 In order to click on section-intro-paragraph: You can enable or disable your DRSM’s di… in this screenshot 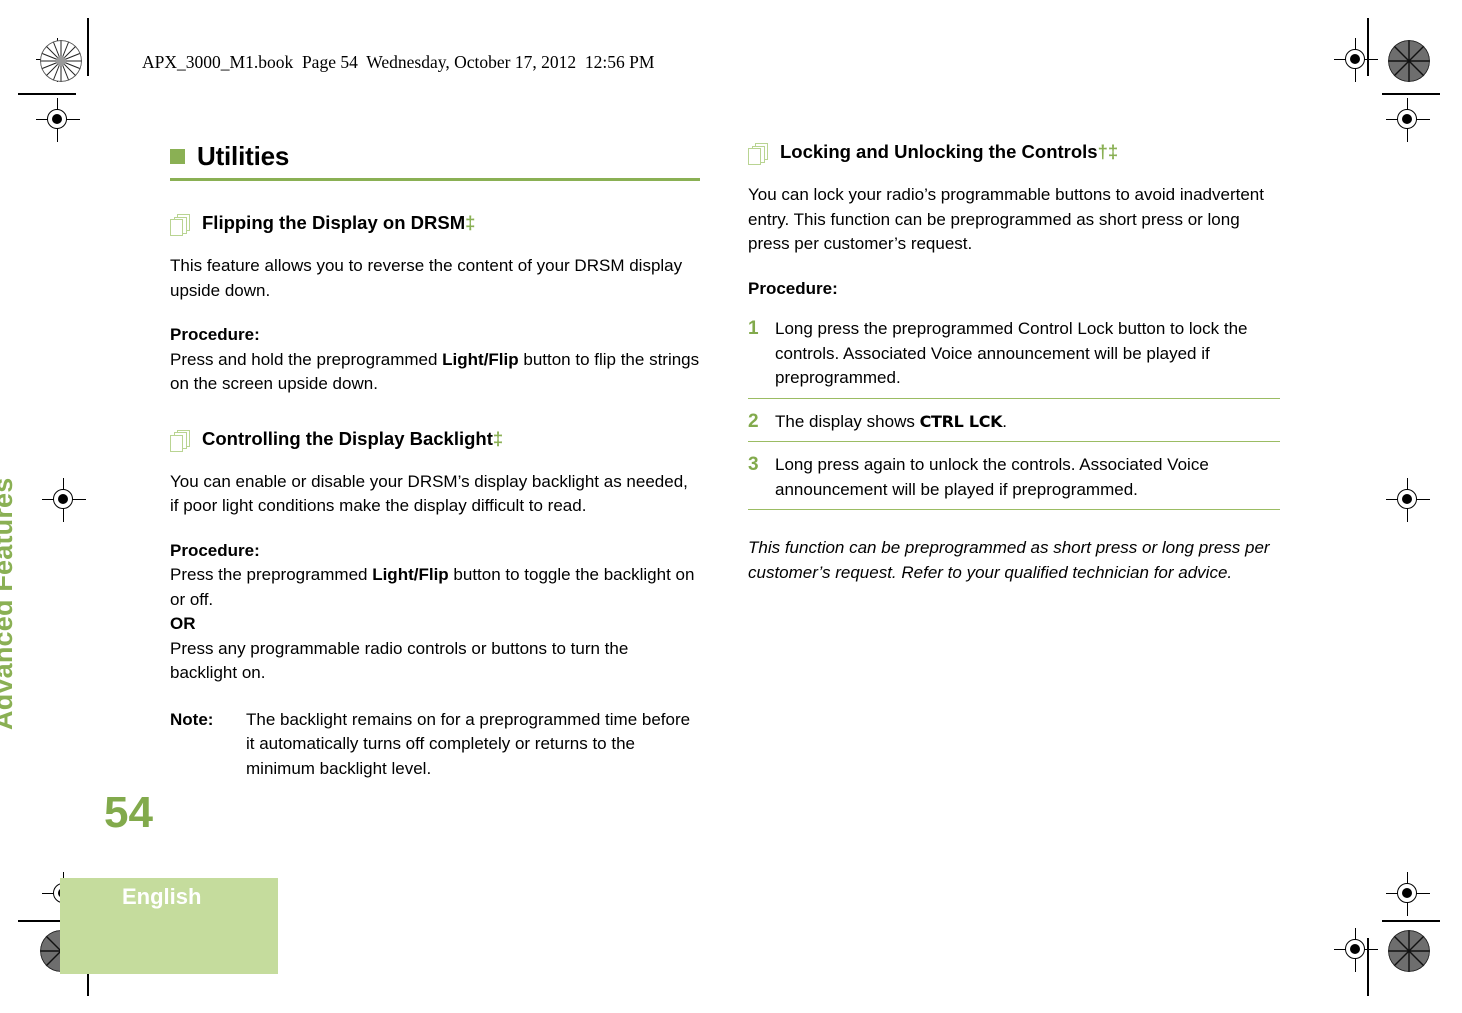, I will do `click(429, 493)`.